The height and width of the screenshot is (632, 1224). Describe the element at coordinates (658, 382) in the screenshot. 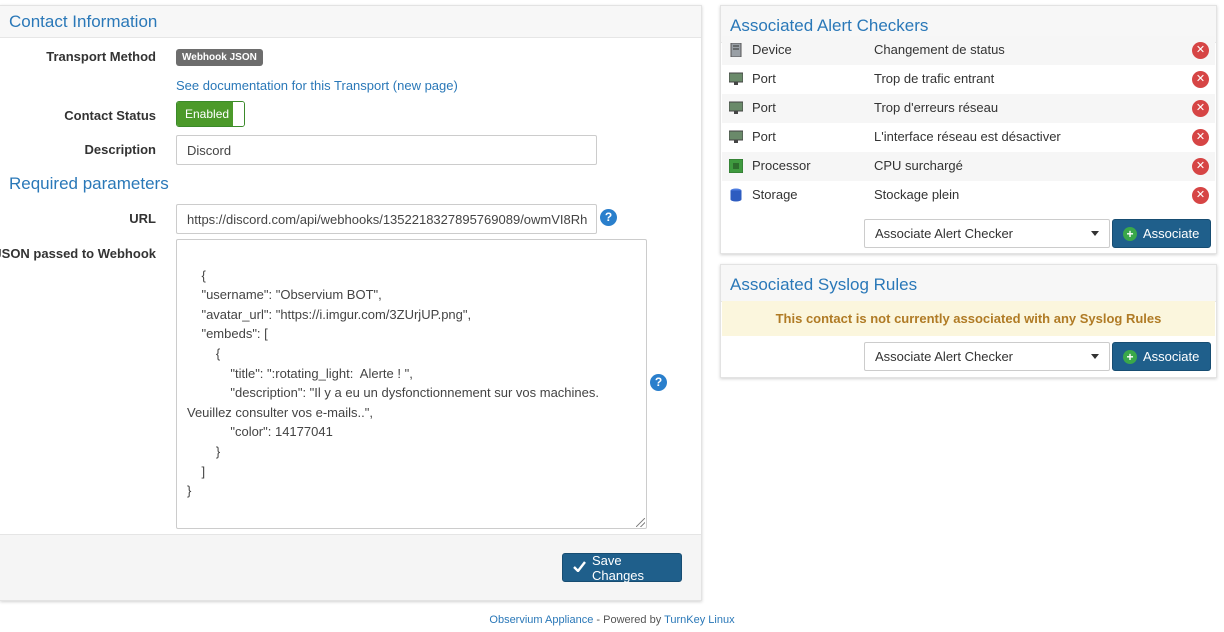

I see `json-help-icon: ?` at that location.